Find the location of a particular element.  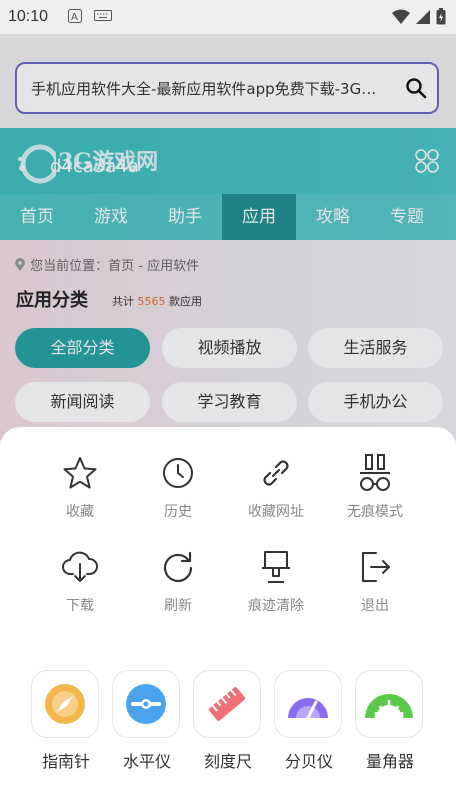

compass-icon is located at coordinates (65, 704).